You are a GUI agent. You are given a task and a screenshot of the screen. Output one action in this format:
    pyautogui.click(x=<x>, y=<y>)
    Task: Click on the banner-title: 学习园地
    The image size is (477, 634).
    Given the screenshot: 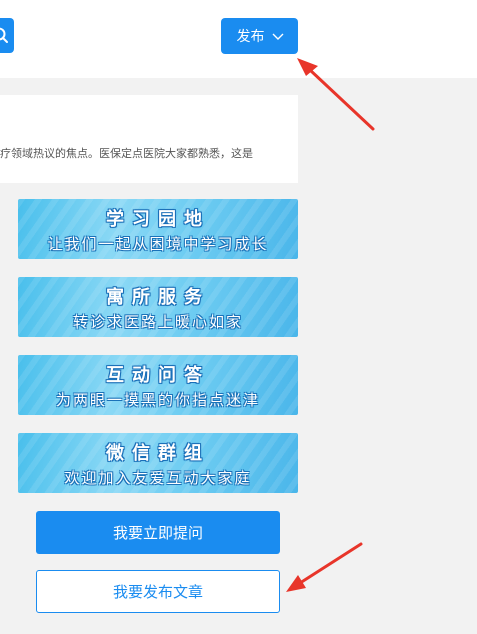 What is the action you would take?
    pyautogui.click(x=158, y=219)
    